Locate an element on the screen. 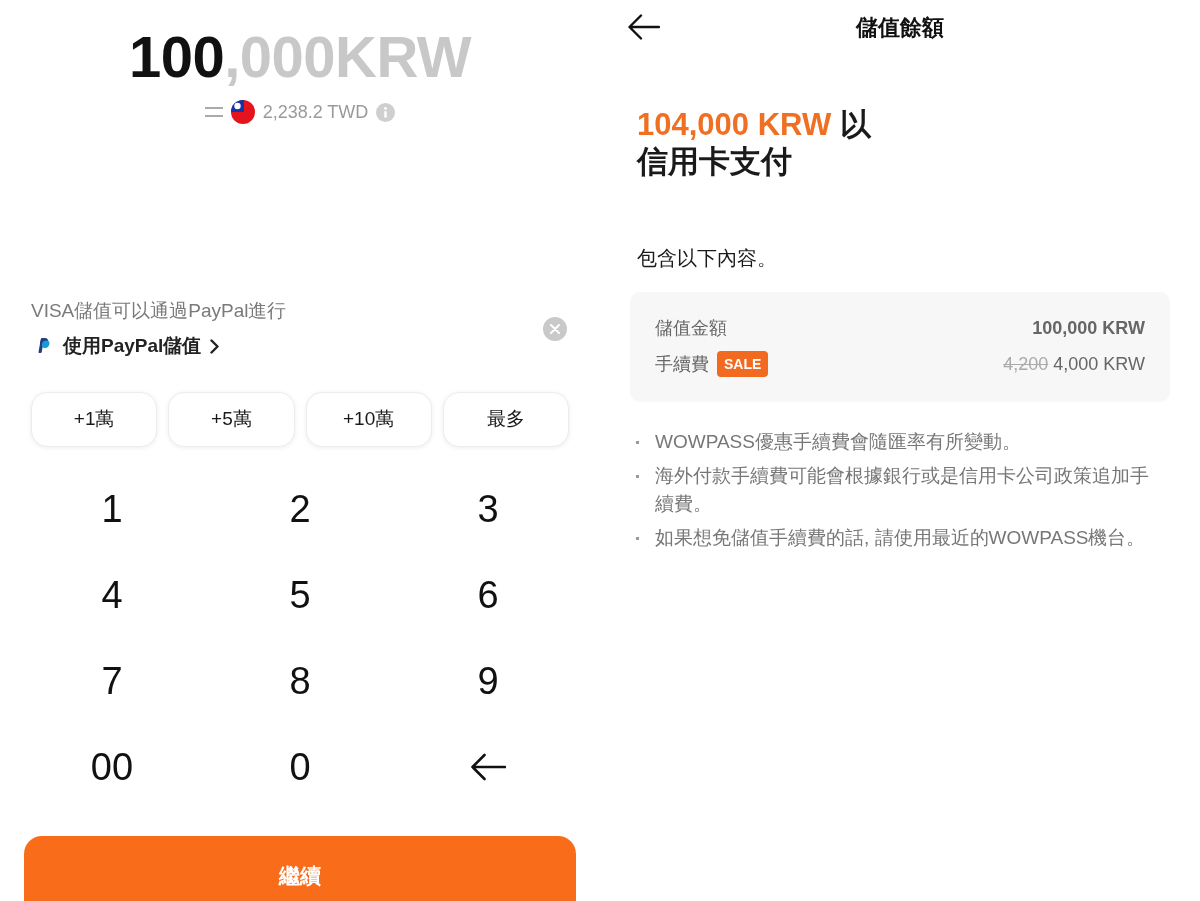 Image resolution: width=1200 pixels, height=901 pixels. quick-amount-button: +1萬 is located at coordinates (94, 419).